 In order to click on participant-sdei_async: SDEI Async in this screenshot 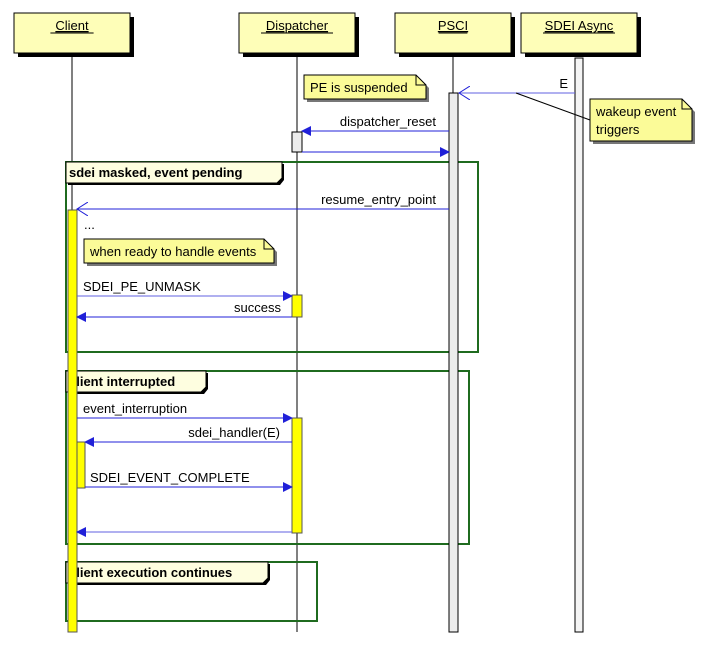, I will do `click(580, 34)`.